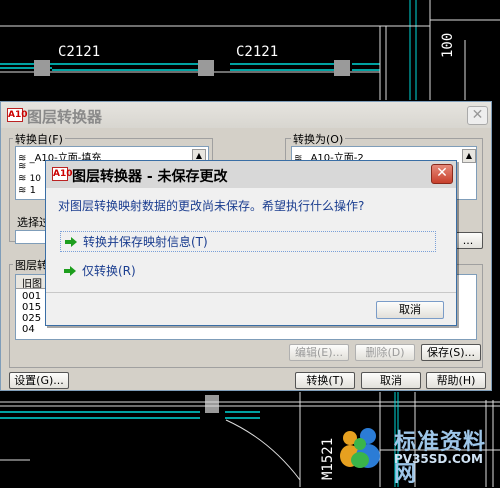 The width and height of the screenshot is (500, 488). Describe the element at coordinates (328, 458) in the screenshot. I see `cad-label-door: M1521` at that location.